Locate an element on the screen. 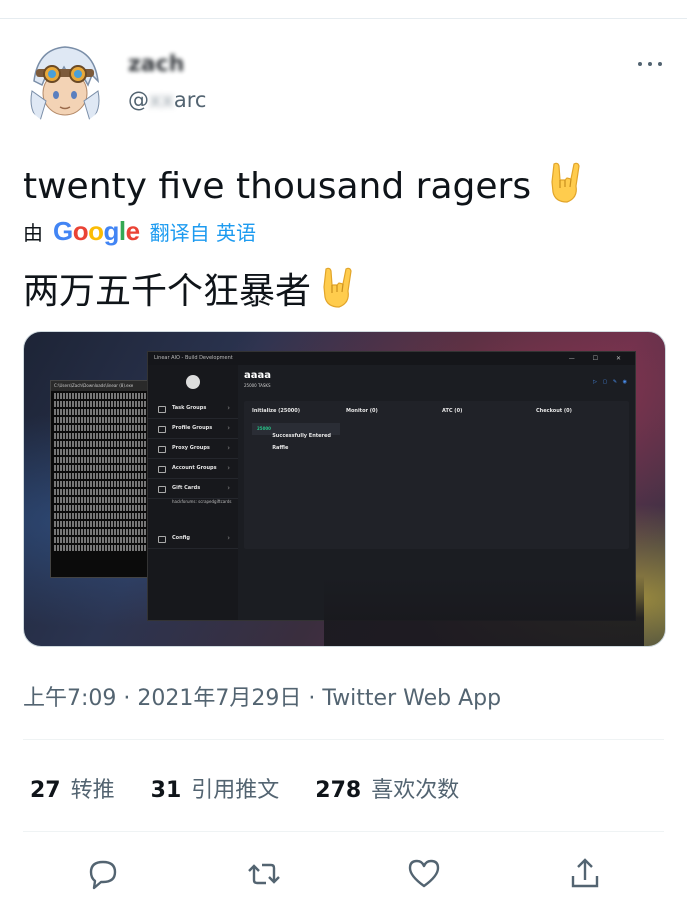 This screenshot has height=907, width=687. translated-body: 两万五千个狂暴者 is located at coordinates (167, 291).